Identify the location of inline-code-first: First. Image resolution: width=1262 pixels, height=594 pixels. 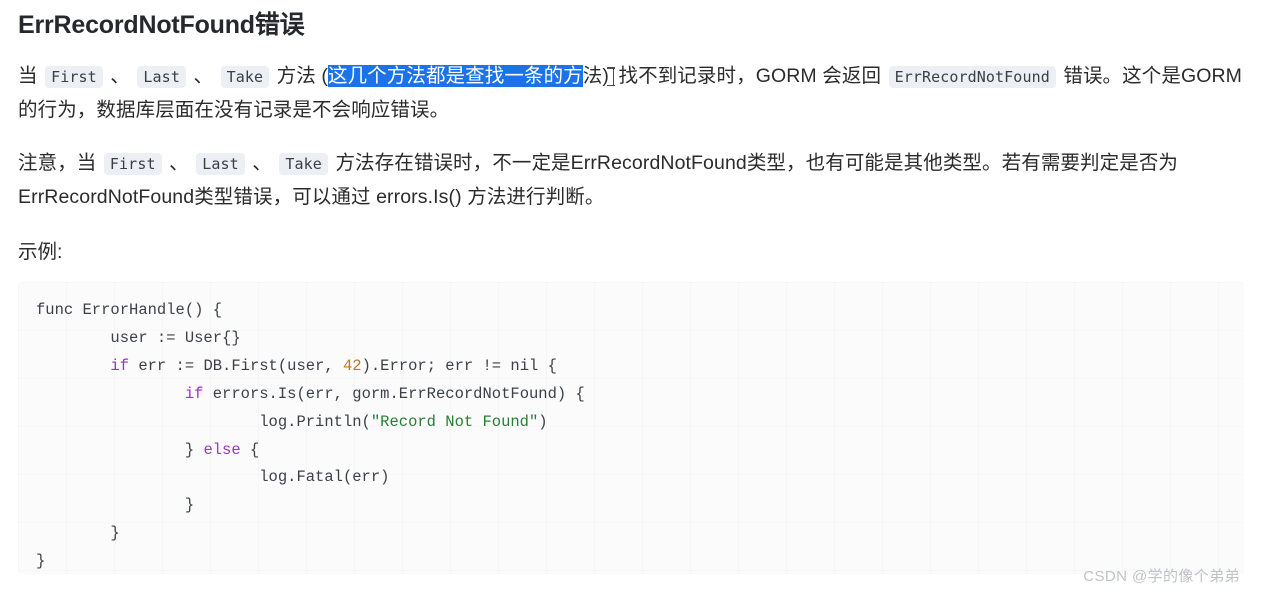
(74, 77).